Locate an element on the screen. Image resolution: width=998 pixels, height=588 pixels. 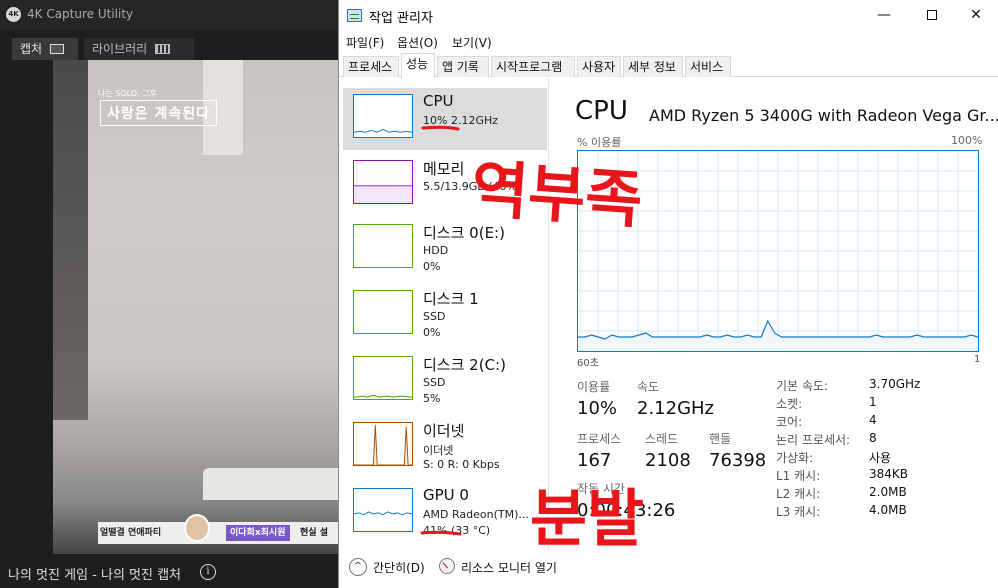
app-logo-icon: 4K is located at coordinates (13, 14).